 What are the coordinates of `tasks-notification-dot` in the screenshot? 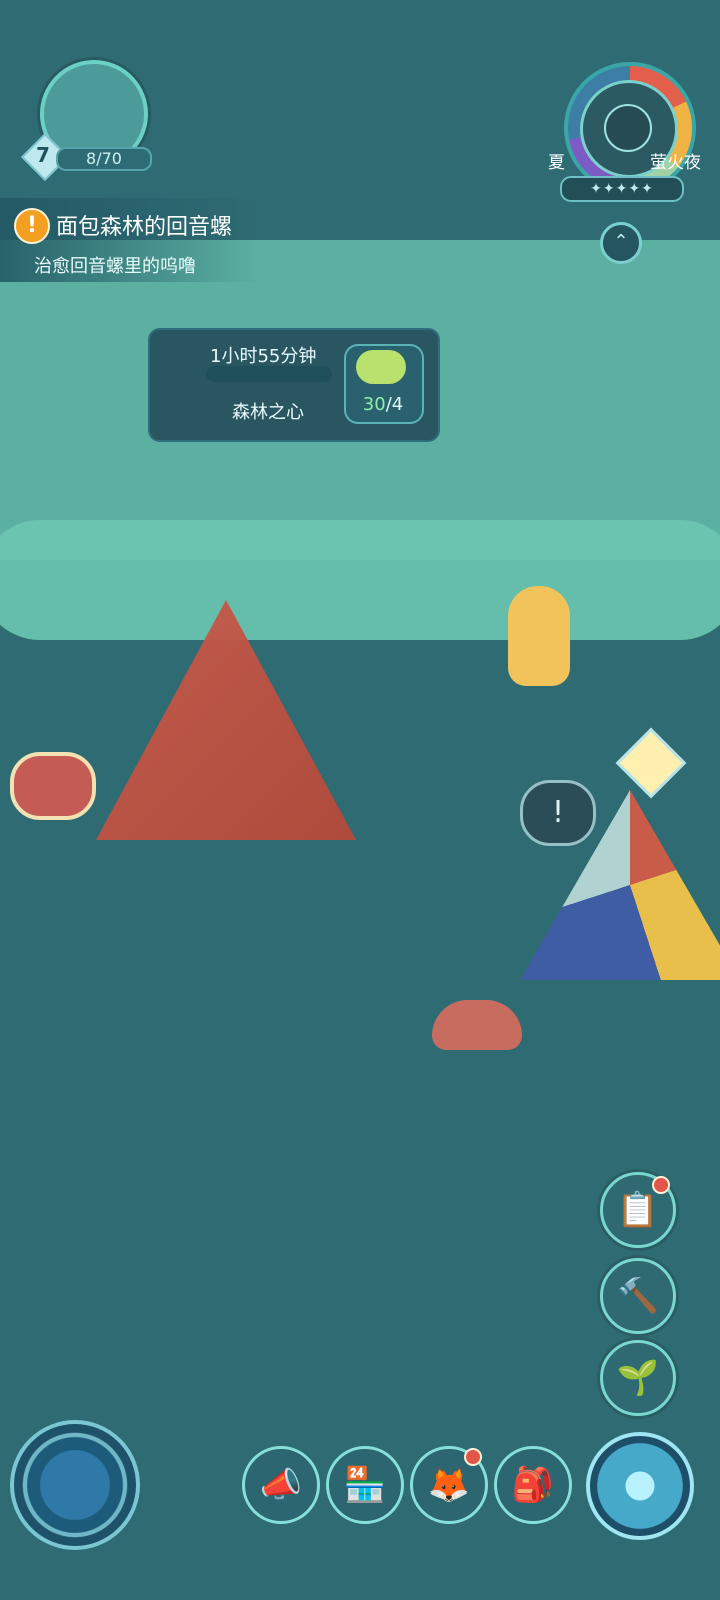 It's located at (661, 1185).